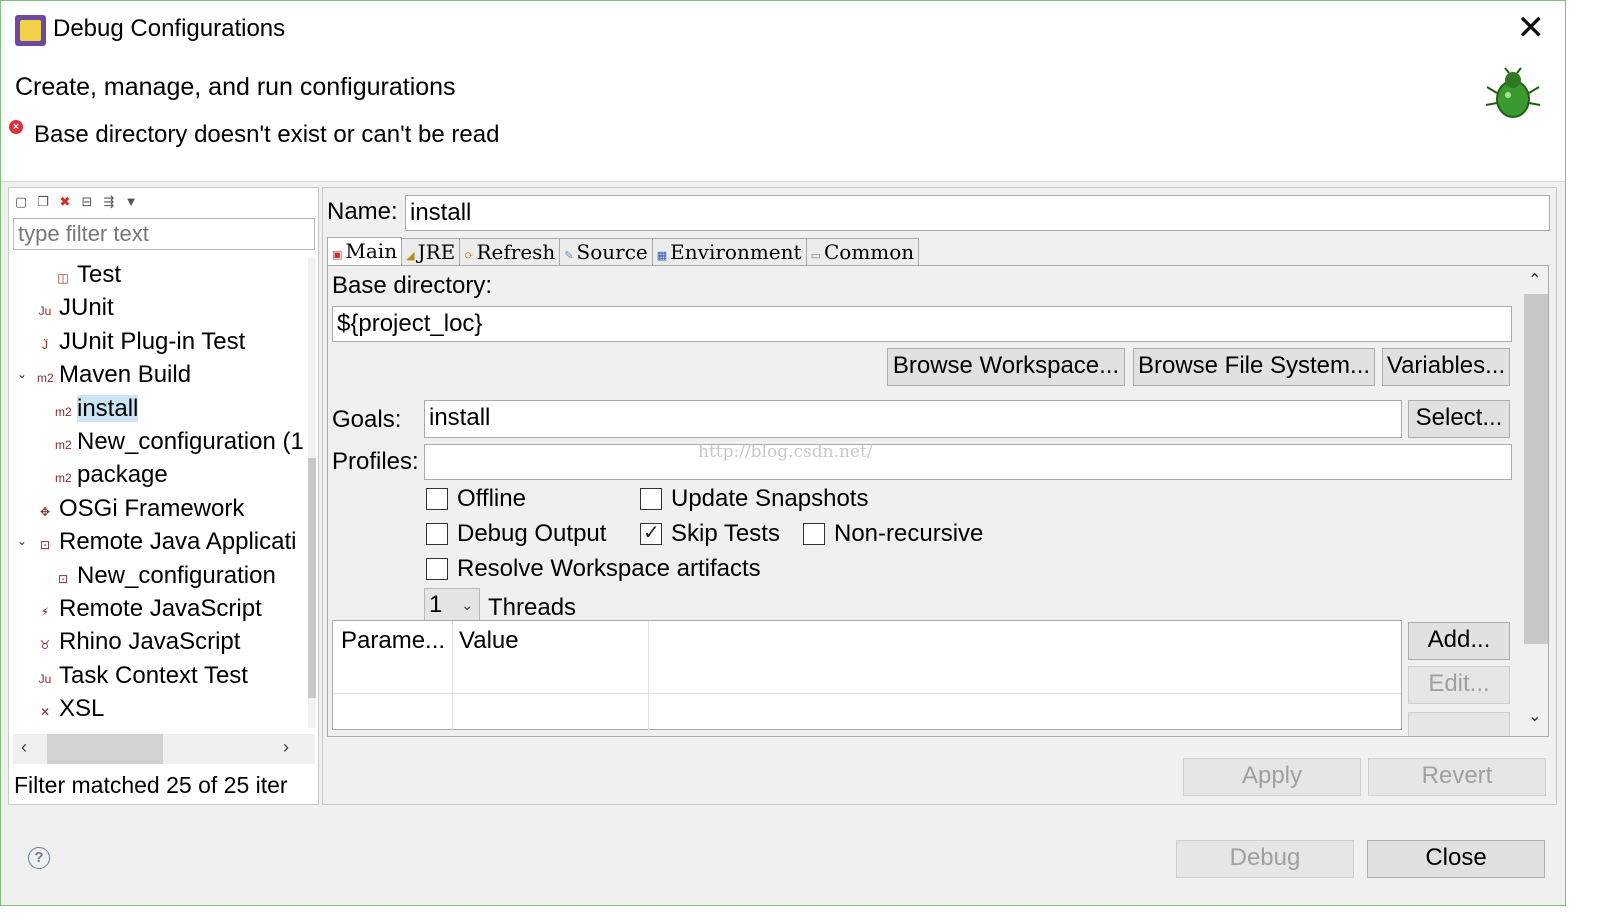 The width and height of the screenshot is (1598, 924). What do you see at coordinates (785, 452) in the screenshot?
I see `watermark: http://blog.csdn.net/` at bounding box center [785, 452].